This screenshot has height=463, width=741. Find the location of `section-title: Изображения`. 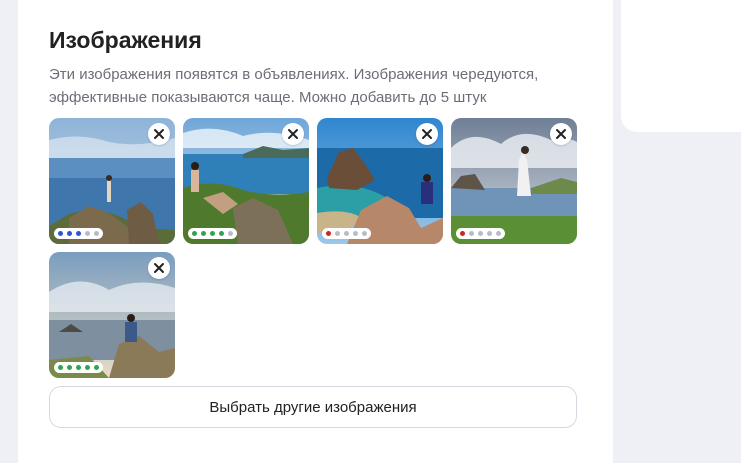

section-title: Изображения is located at coordinates (125, 40).